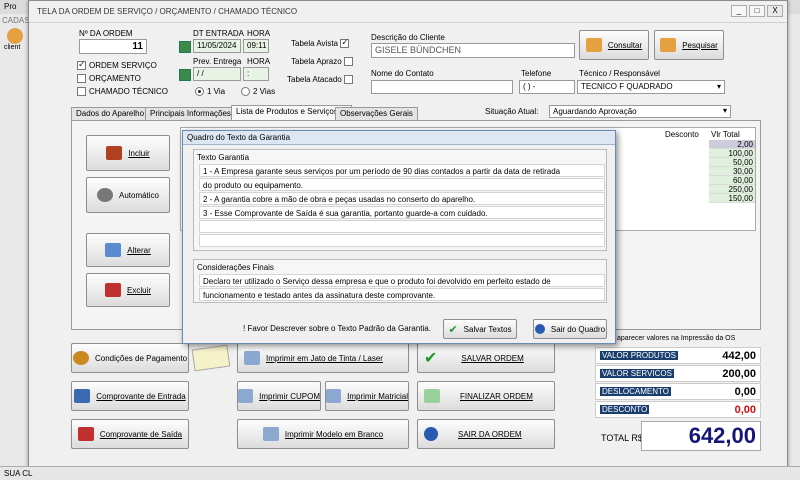  What do you see at coordinates (486, 396) in the screenshot?
I see `finish-order-button: FINALIZAR ORDEM` at bounding box center [486, 396].